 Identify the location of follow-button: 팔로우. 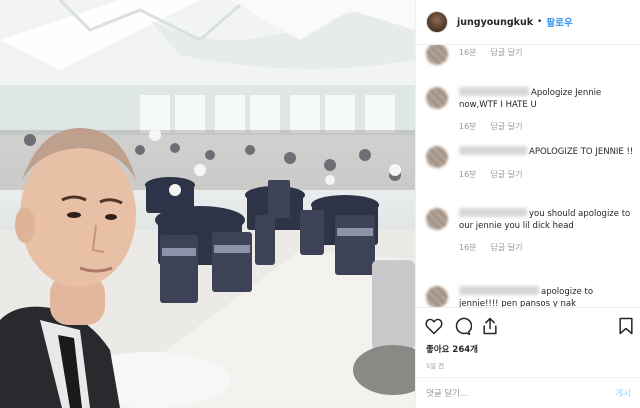
(559, 22).